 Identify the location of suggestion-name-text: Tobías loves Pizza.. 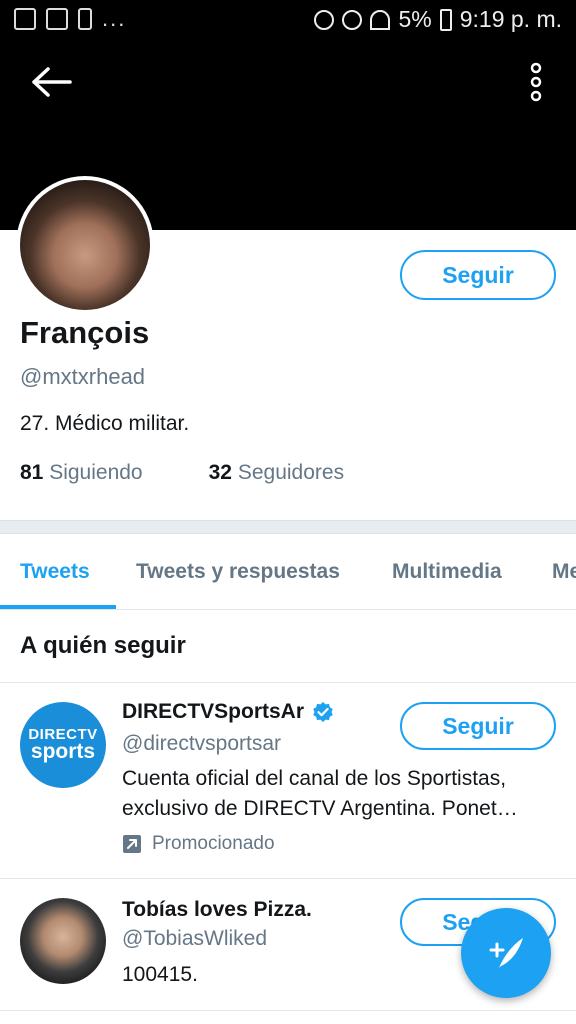
(217, 909).